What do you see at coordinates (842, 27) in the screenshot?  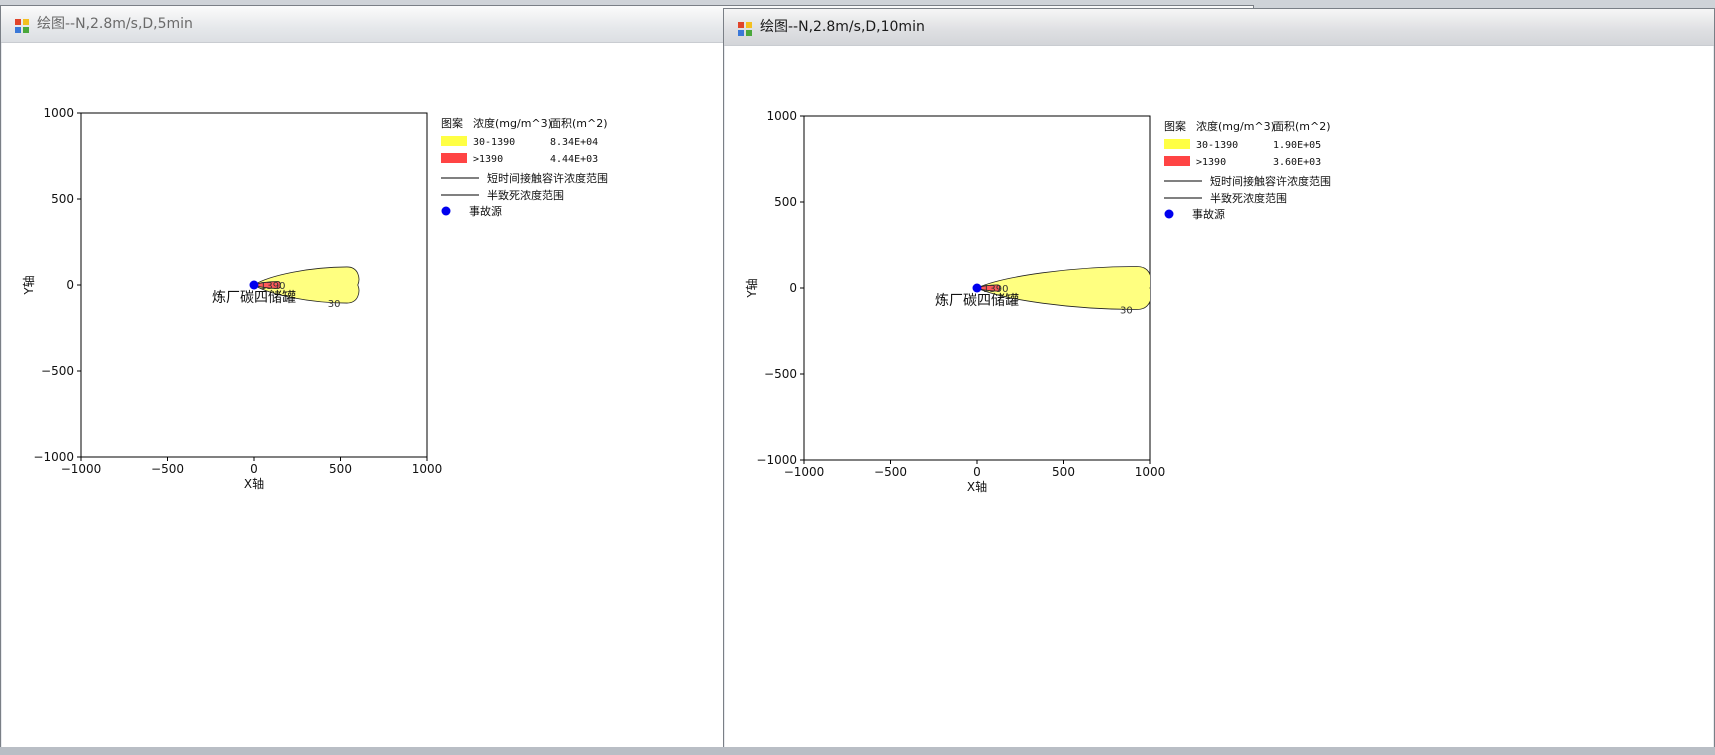 I see `window-title: 绘图--N,2.8m/s,D,10min` at bounding box center [842, 27].